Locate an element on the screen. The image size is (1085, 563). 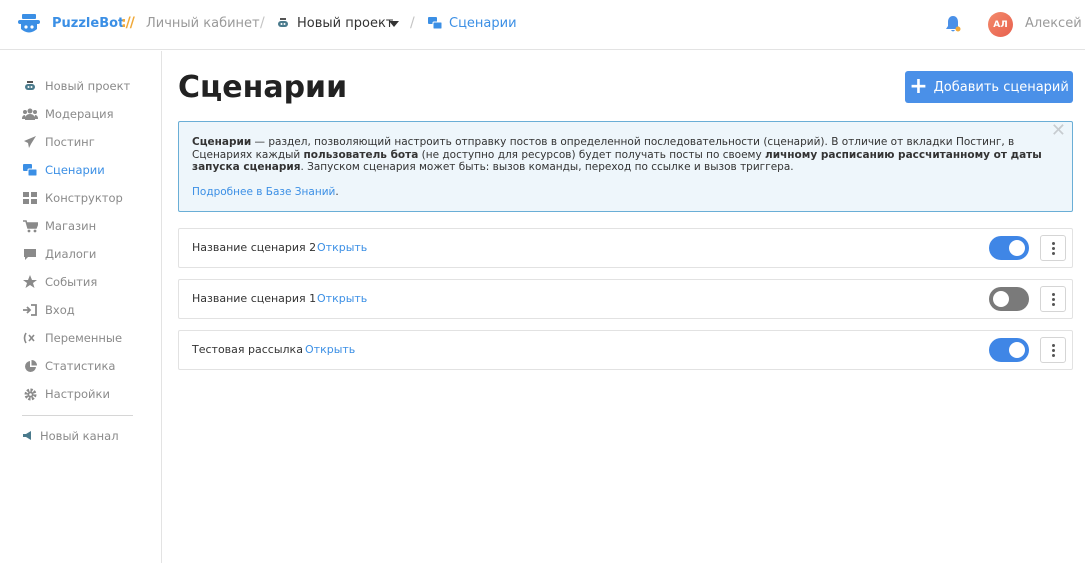
megaphone-icon is located at coordinates (27, 436).